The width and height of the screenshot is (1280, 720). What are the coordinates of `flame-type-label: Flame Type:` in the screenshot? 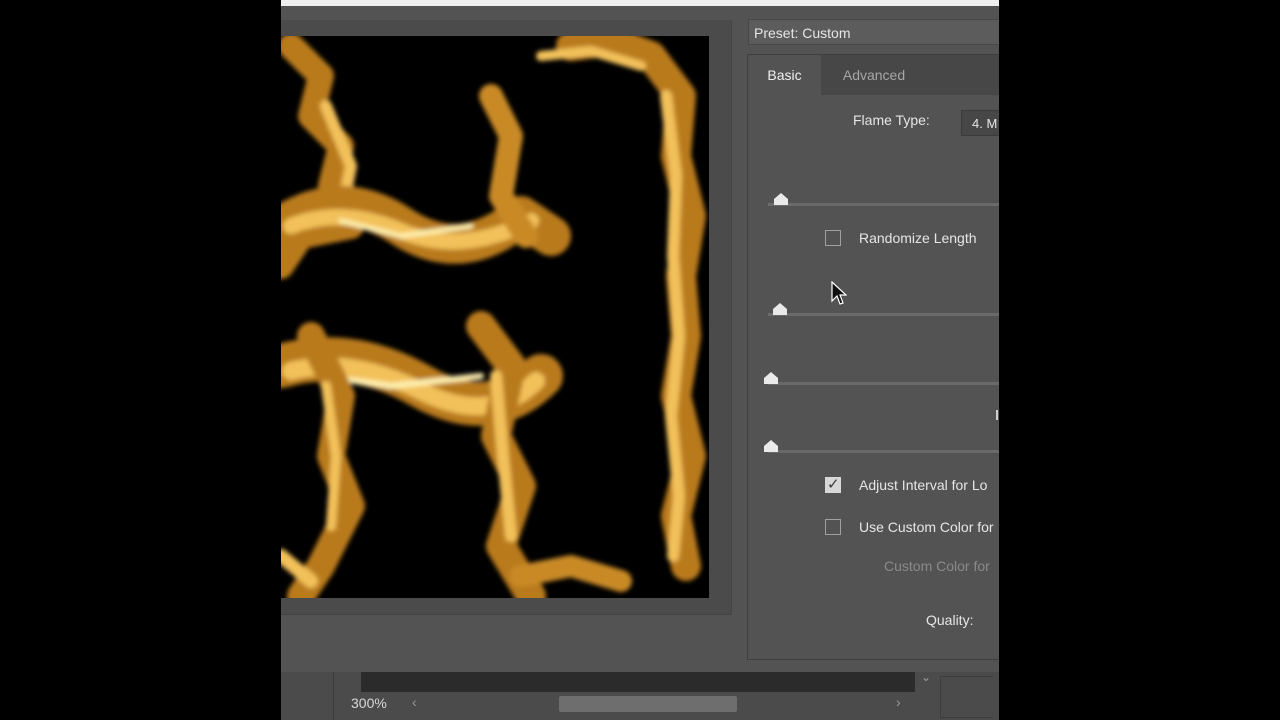 It's located at (891, 120).